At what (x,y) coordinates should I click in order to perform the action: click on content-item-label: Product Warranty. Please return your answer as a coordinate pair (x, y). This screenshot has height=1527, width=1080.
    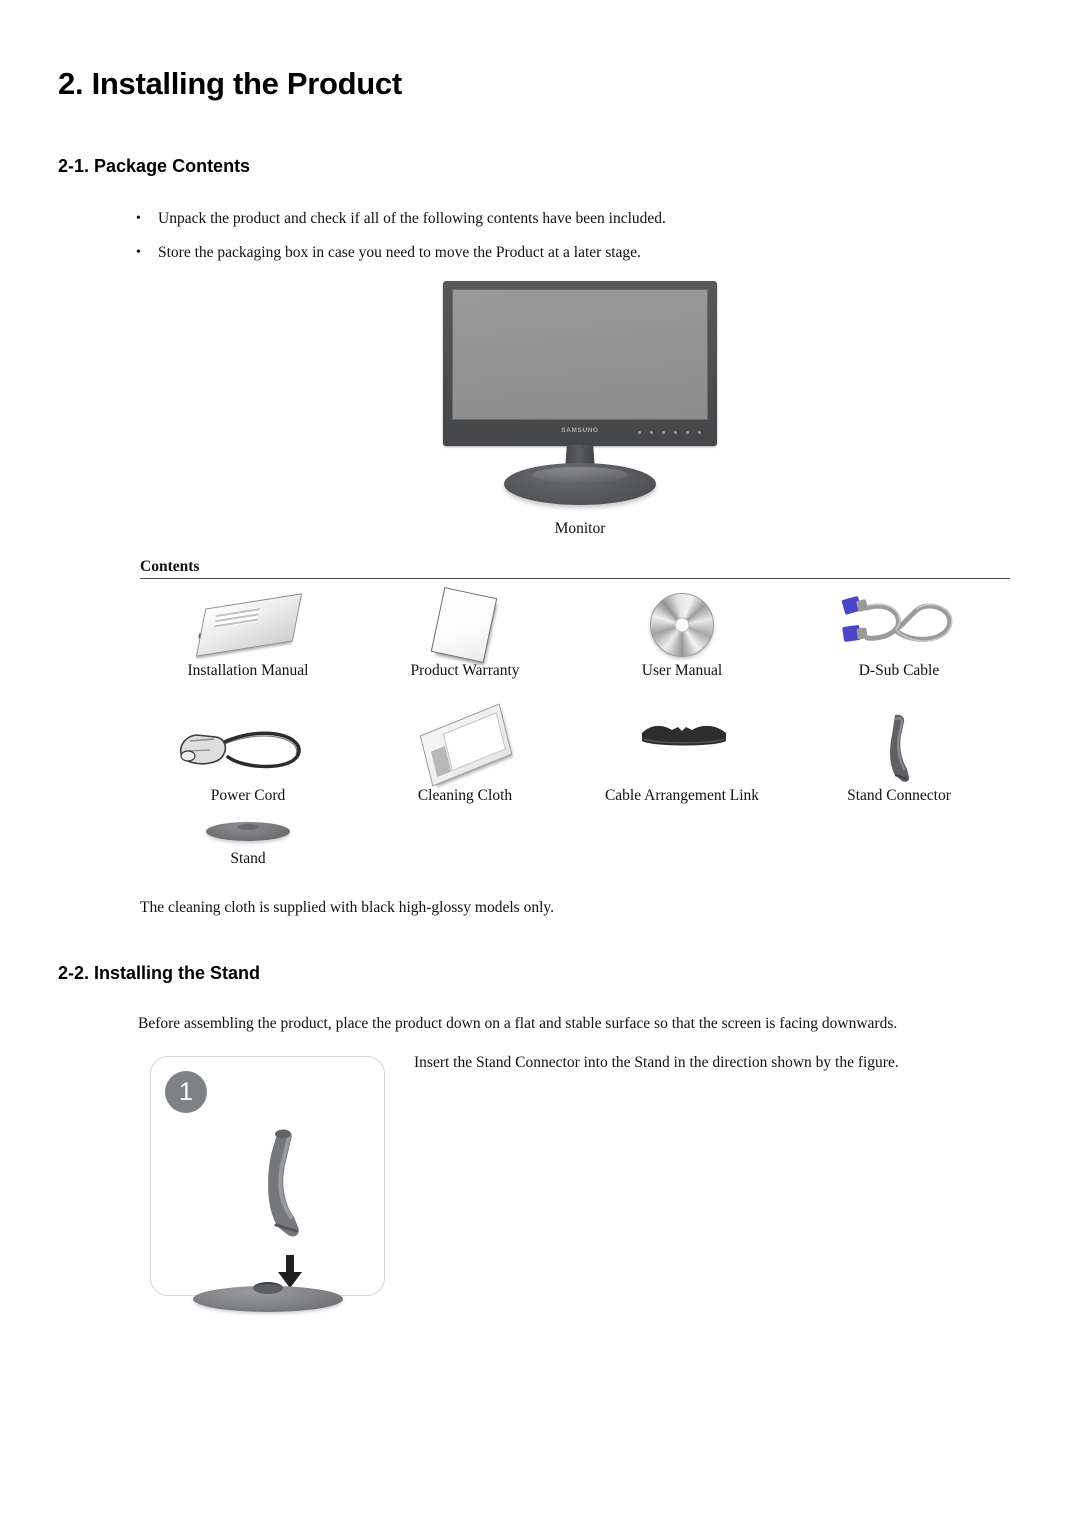
    Looking at the image, I should click on (465, 670).